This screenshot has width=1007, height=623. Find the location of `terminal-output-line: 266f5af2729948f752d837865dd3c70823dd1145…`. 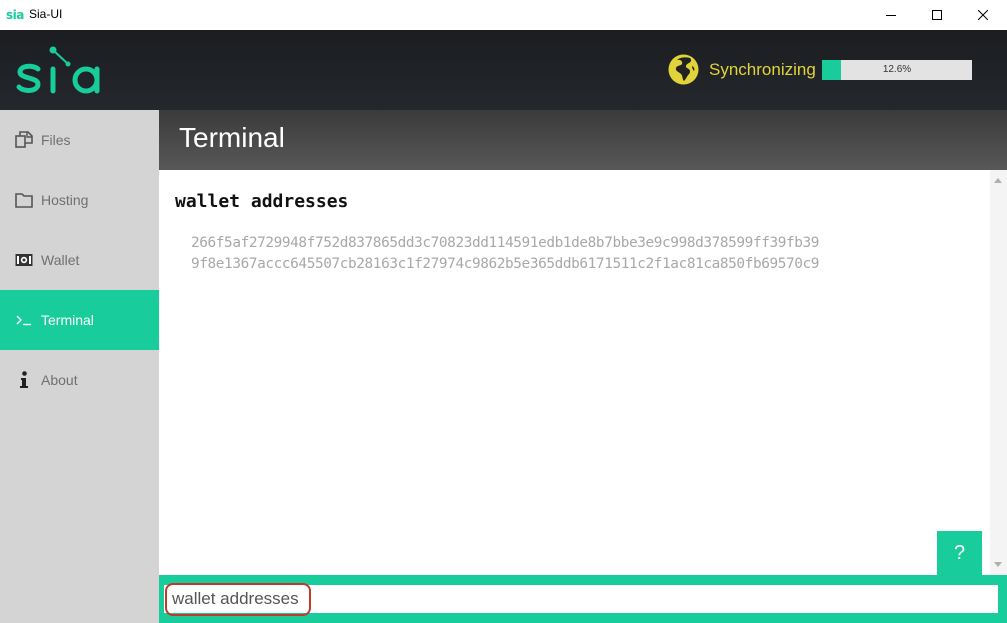

terminal-output-line: 266f5af2729948f752d837865dd3c70823dd1145… is located at coordinates (505, 243).